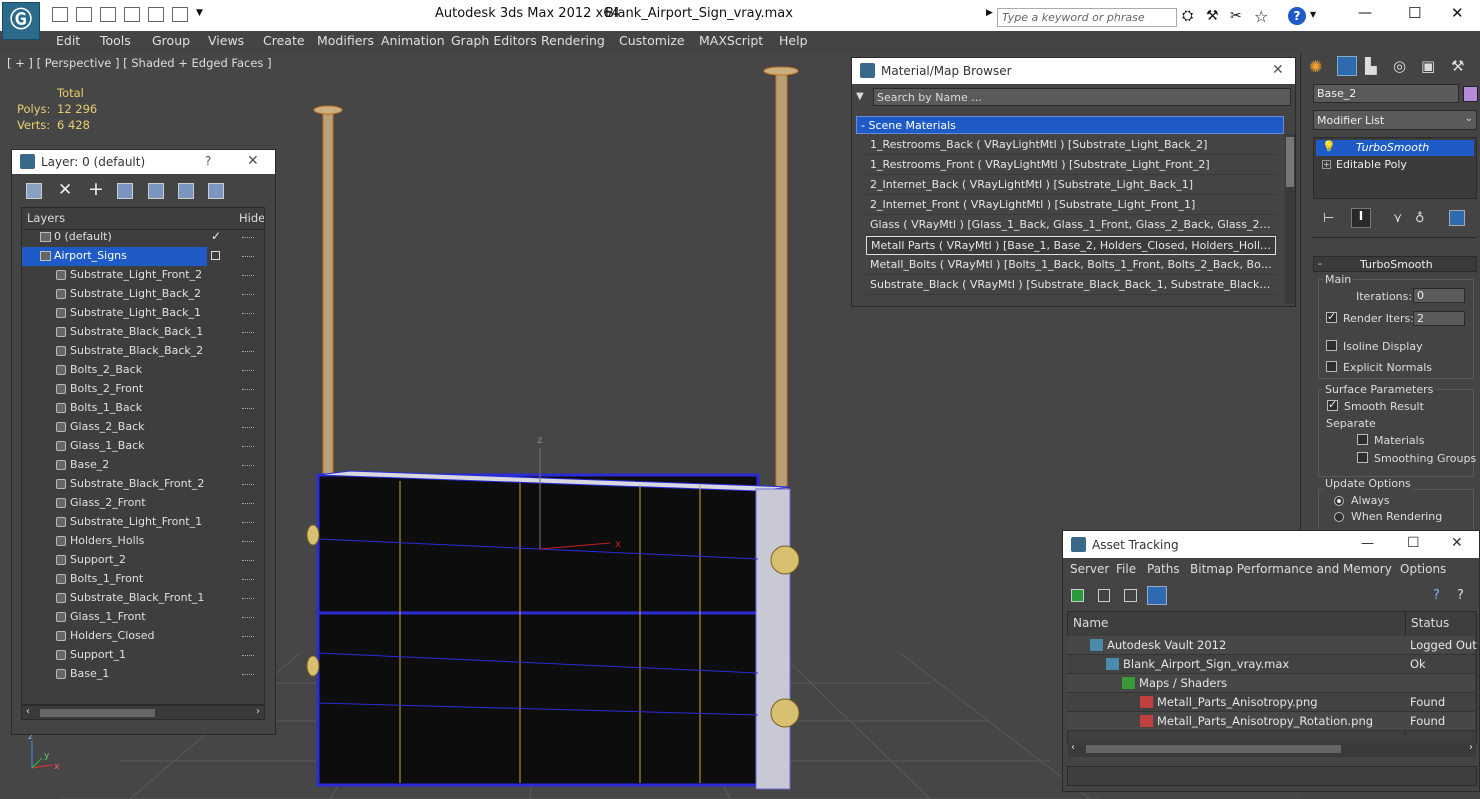  What do you see at coordinates (96, 189) in the screenshot?
I see `add-to-layer-icon: +` at bounding box center [96, 189].